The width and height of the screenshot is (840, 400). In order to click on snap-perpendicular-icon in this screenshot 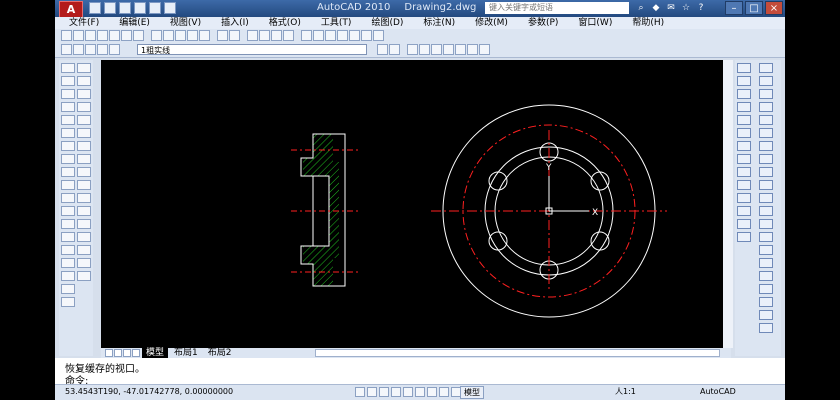, I will do `click(744, 159)`.